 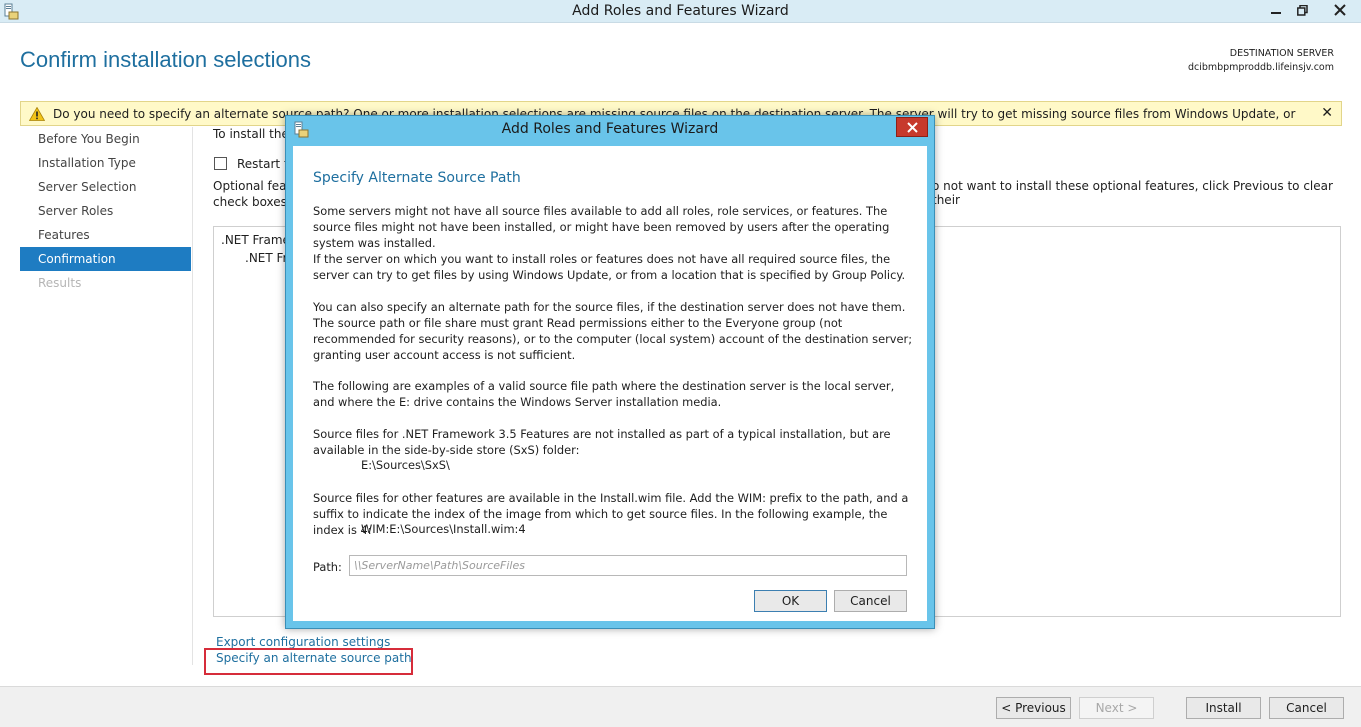 I want to click on link-highlight-box, so click(x=308, y=661).